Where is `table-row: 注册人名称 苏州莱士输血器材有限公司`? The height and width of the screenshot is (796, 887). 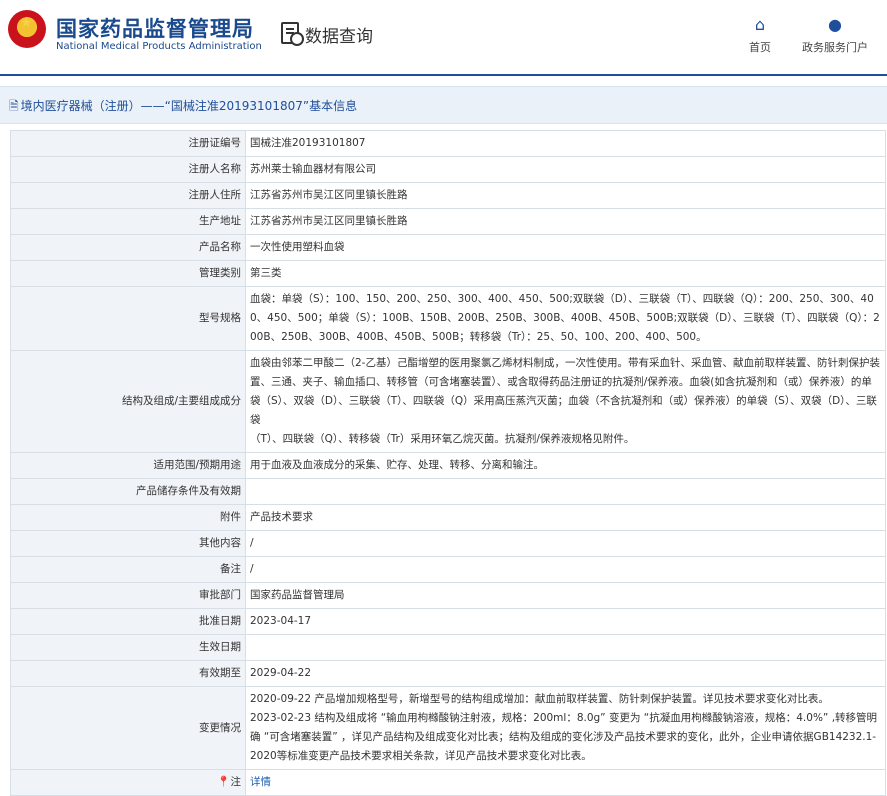 table-row: 注册人名称 苏州莱士输血器材有限公司 is located at coordinates (448, 169).